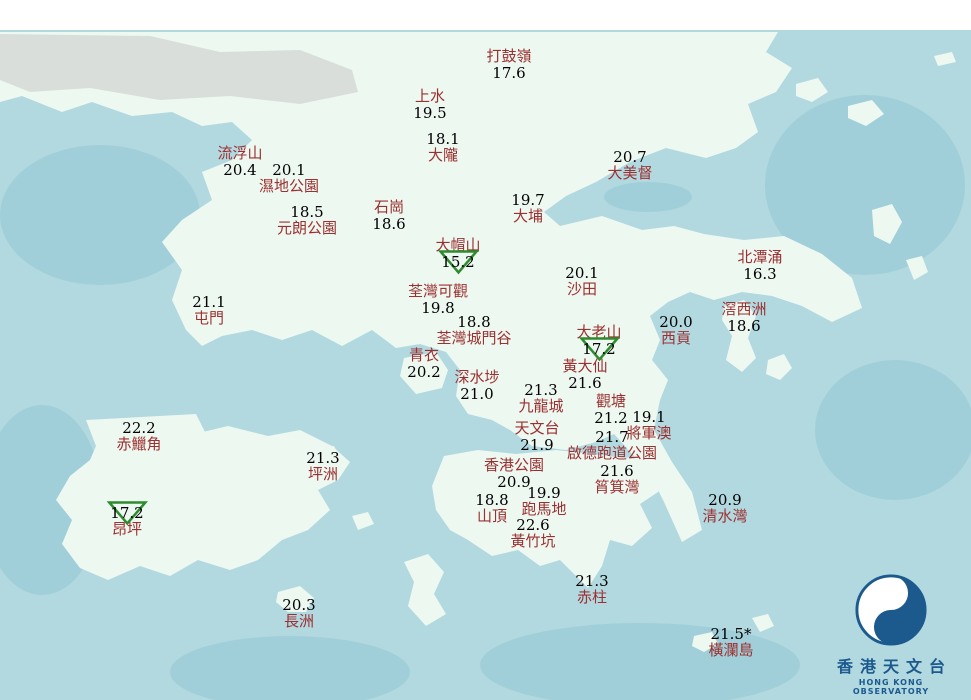 The height and width of the screenshot is (700, 971). I want to click on station-流浮山: 流浮山 20.4, so click(240, 161).